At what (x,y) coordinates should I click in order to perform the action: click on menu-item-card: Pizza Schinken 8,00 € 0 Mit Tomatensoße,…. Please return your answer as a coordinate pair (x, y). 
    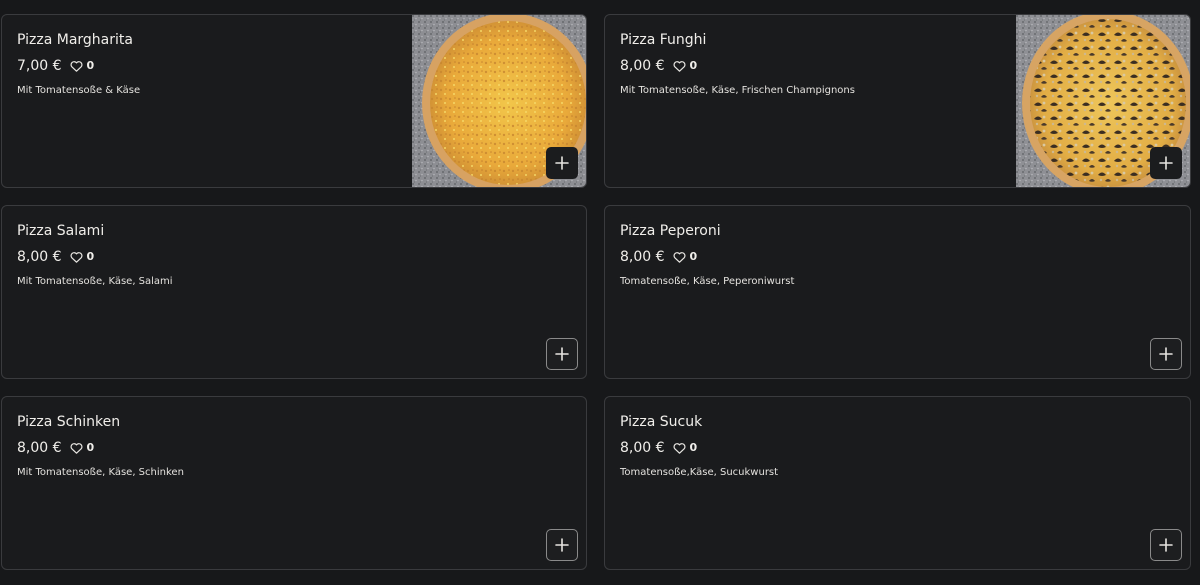
    Looking at the image, I should click on (294, 483).